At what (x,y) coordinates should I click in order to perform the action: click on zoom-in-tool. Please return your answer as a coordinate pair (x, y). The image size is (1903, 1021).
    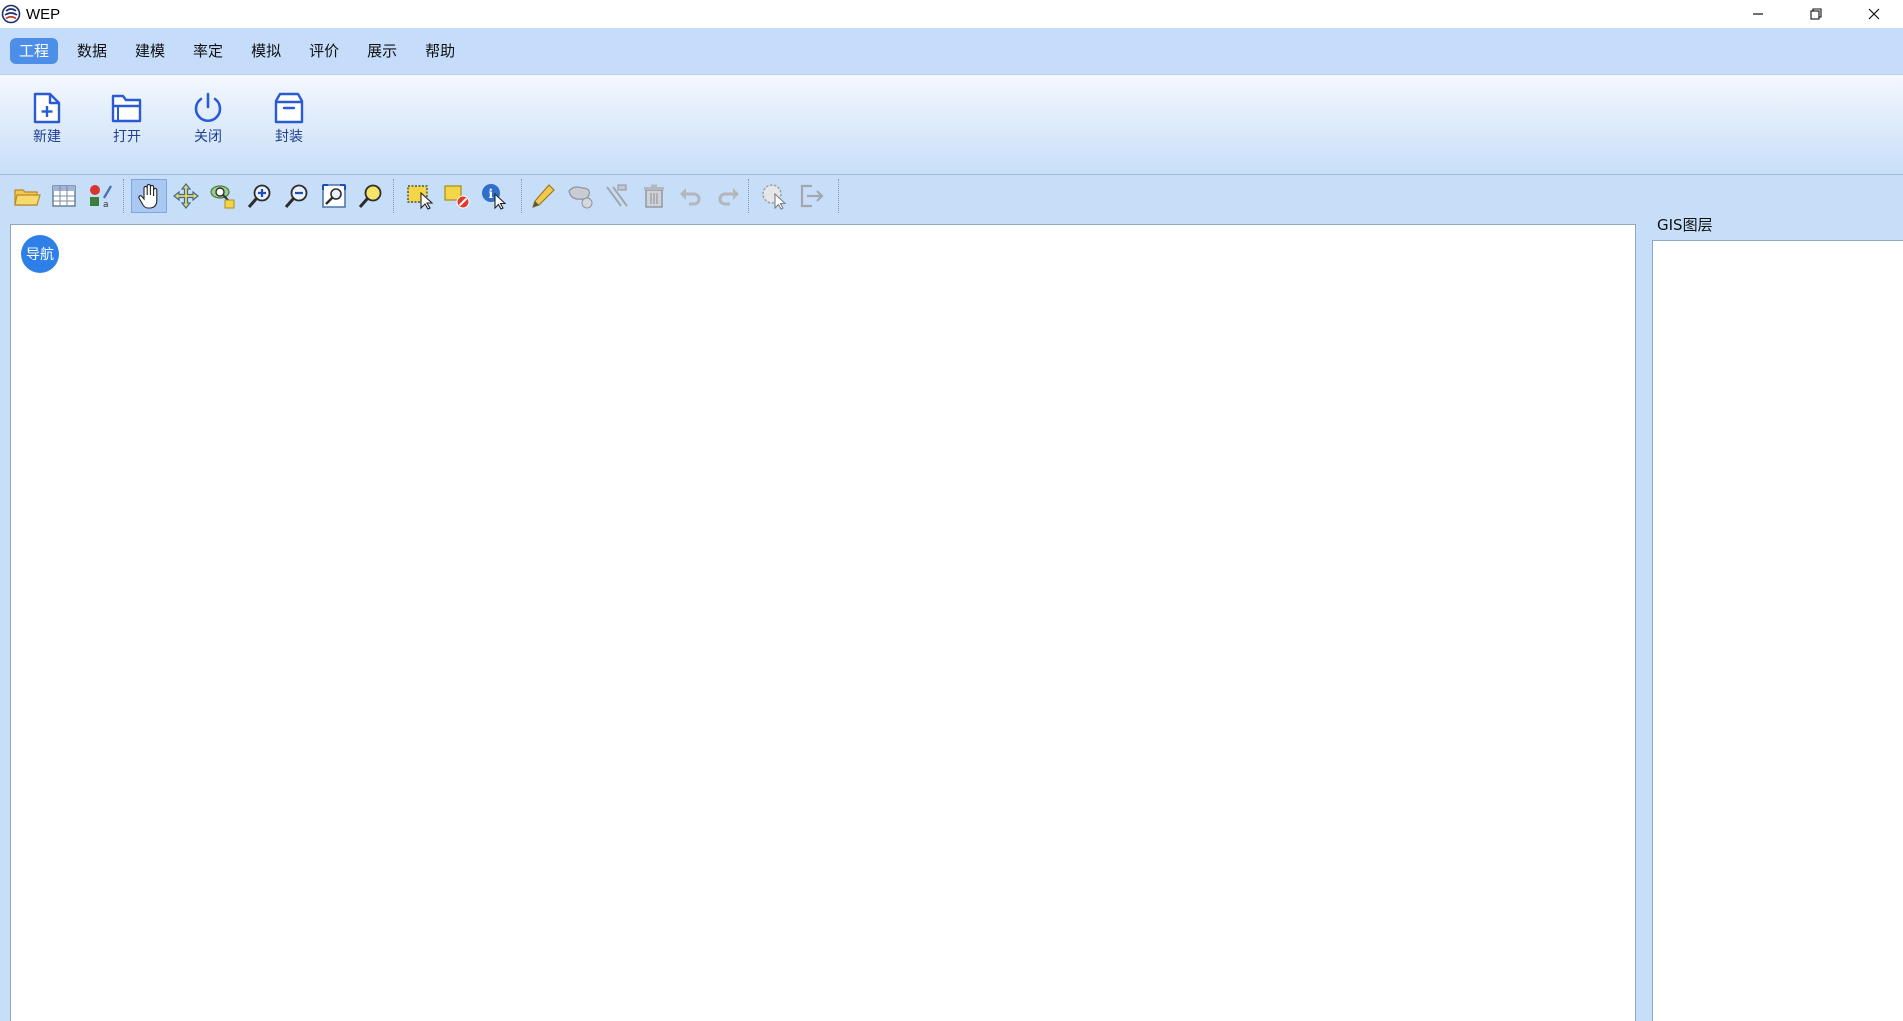
    Looking at the image, I should click on (260, 196).